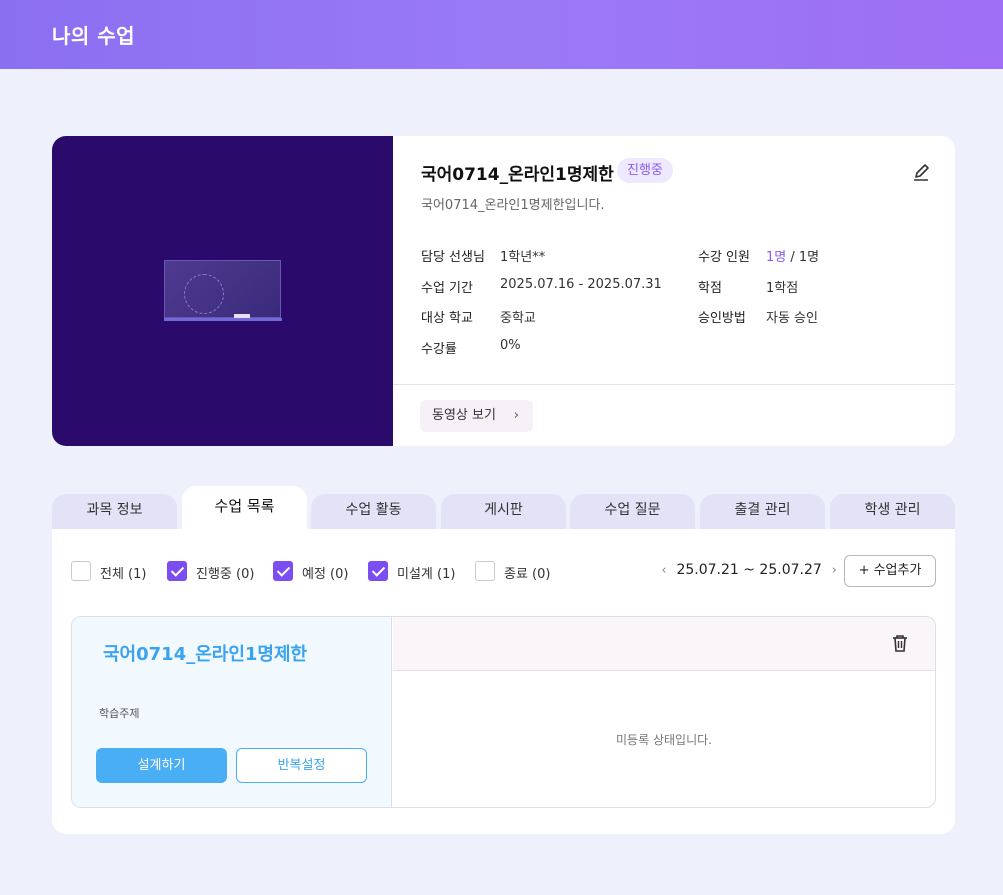  What do you see at coordinates (501, 34) in the screenshot?
I see `top-header: 나의 수업` at bounding box center [501, 34].